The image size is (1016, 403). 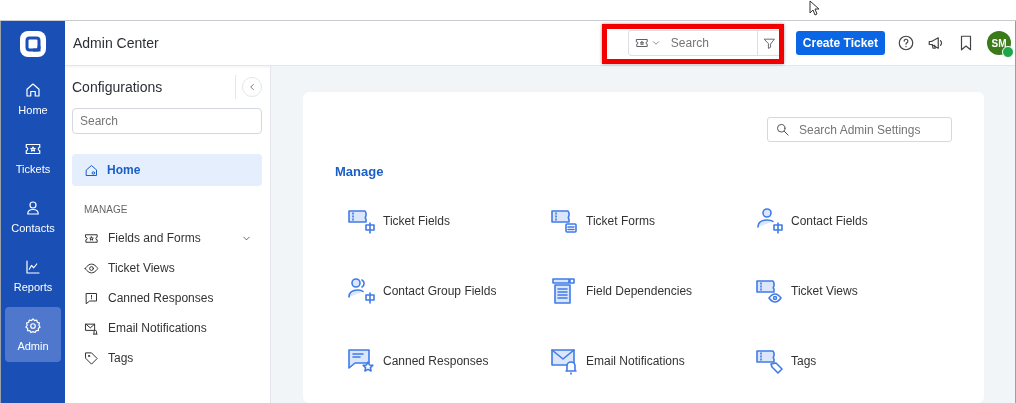 I want to click on search-icon, so click(x=782, y=129).